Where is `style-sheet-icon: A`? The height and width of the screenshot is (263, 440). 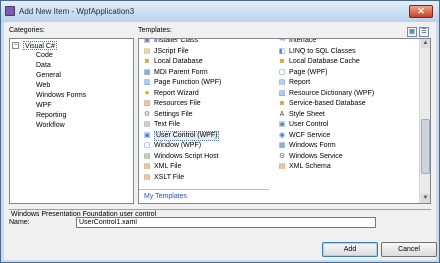
style-sheet-icon: A is located at coordinates (282, 114).